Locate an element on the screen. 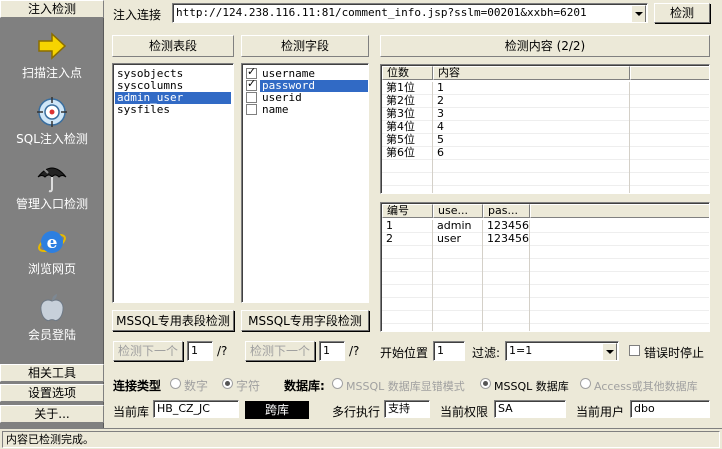 This screenshot has width=722, height=449. grid-cell: 4 is located at coordinates (440, 126).